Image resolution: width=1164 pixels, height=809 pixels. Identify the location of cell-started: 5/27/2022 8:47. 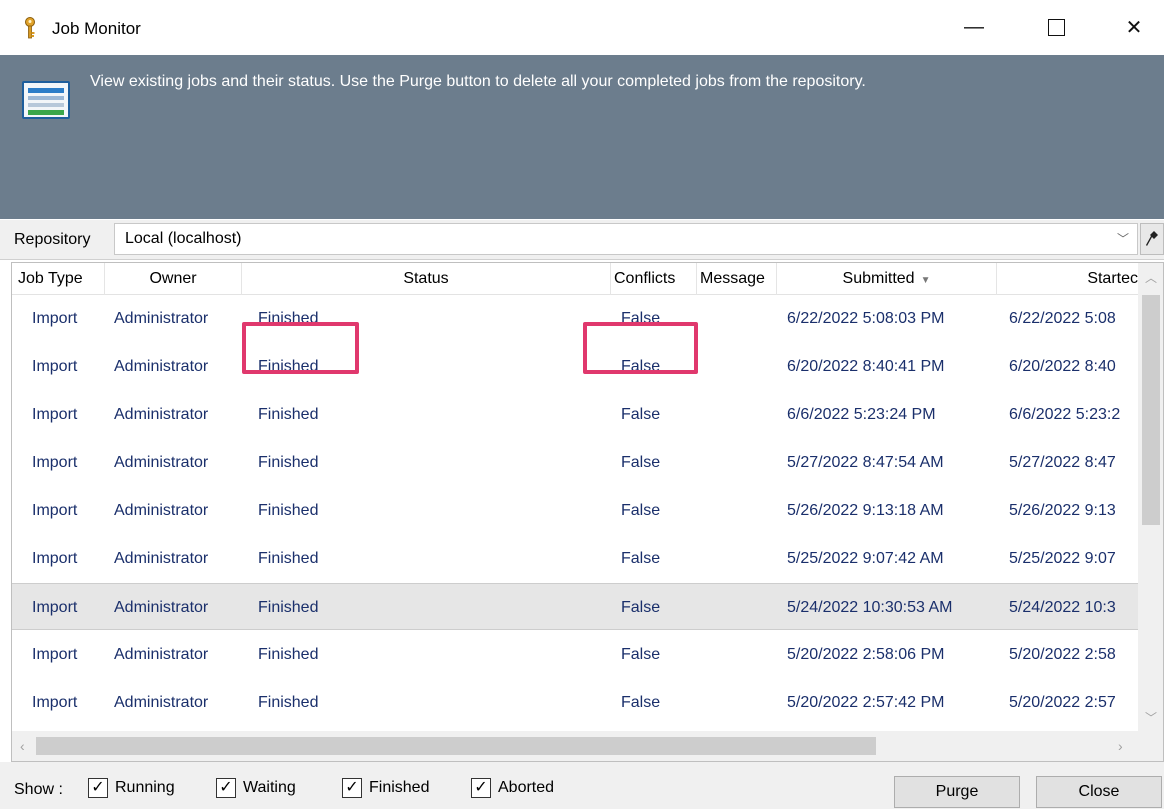
(1062, 462).